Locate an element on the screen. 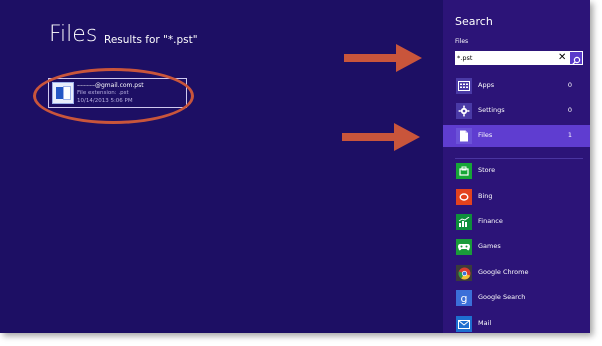  app-finance: Finance is located at coordinates (516, 222).